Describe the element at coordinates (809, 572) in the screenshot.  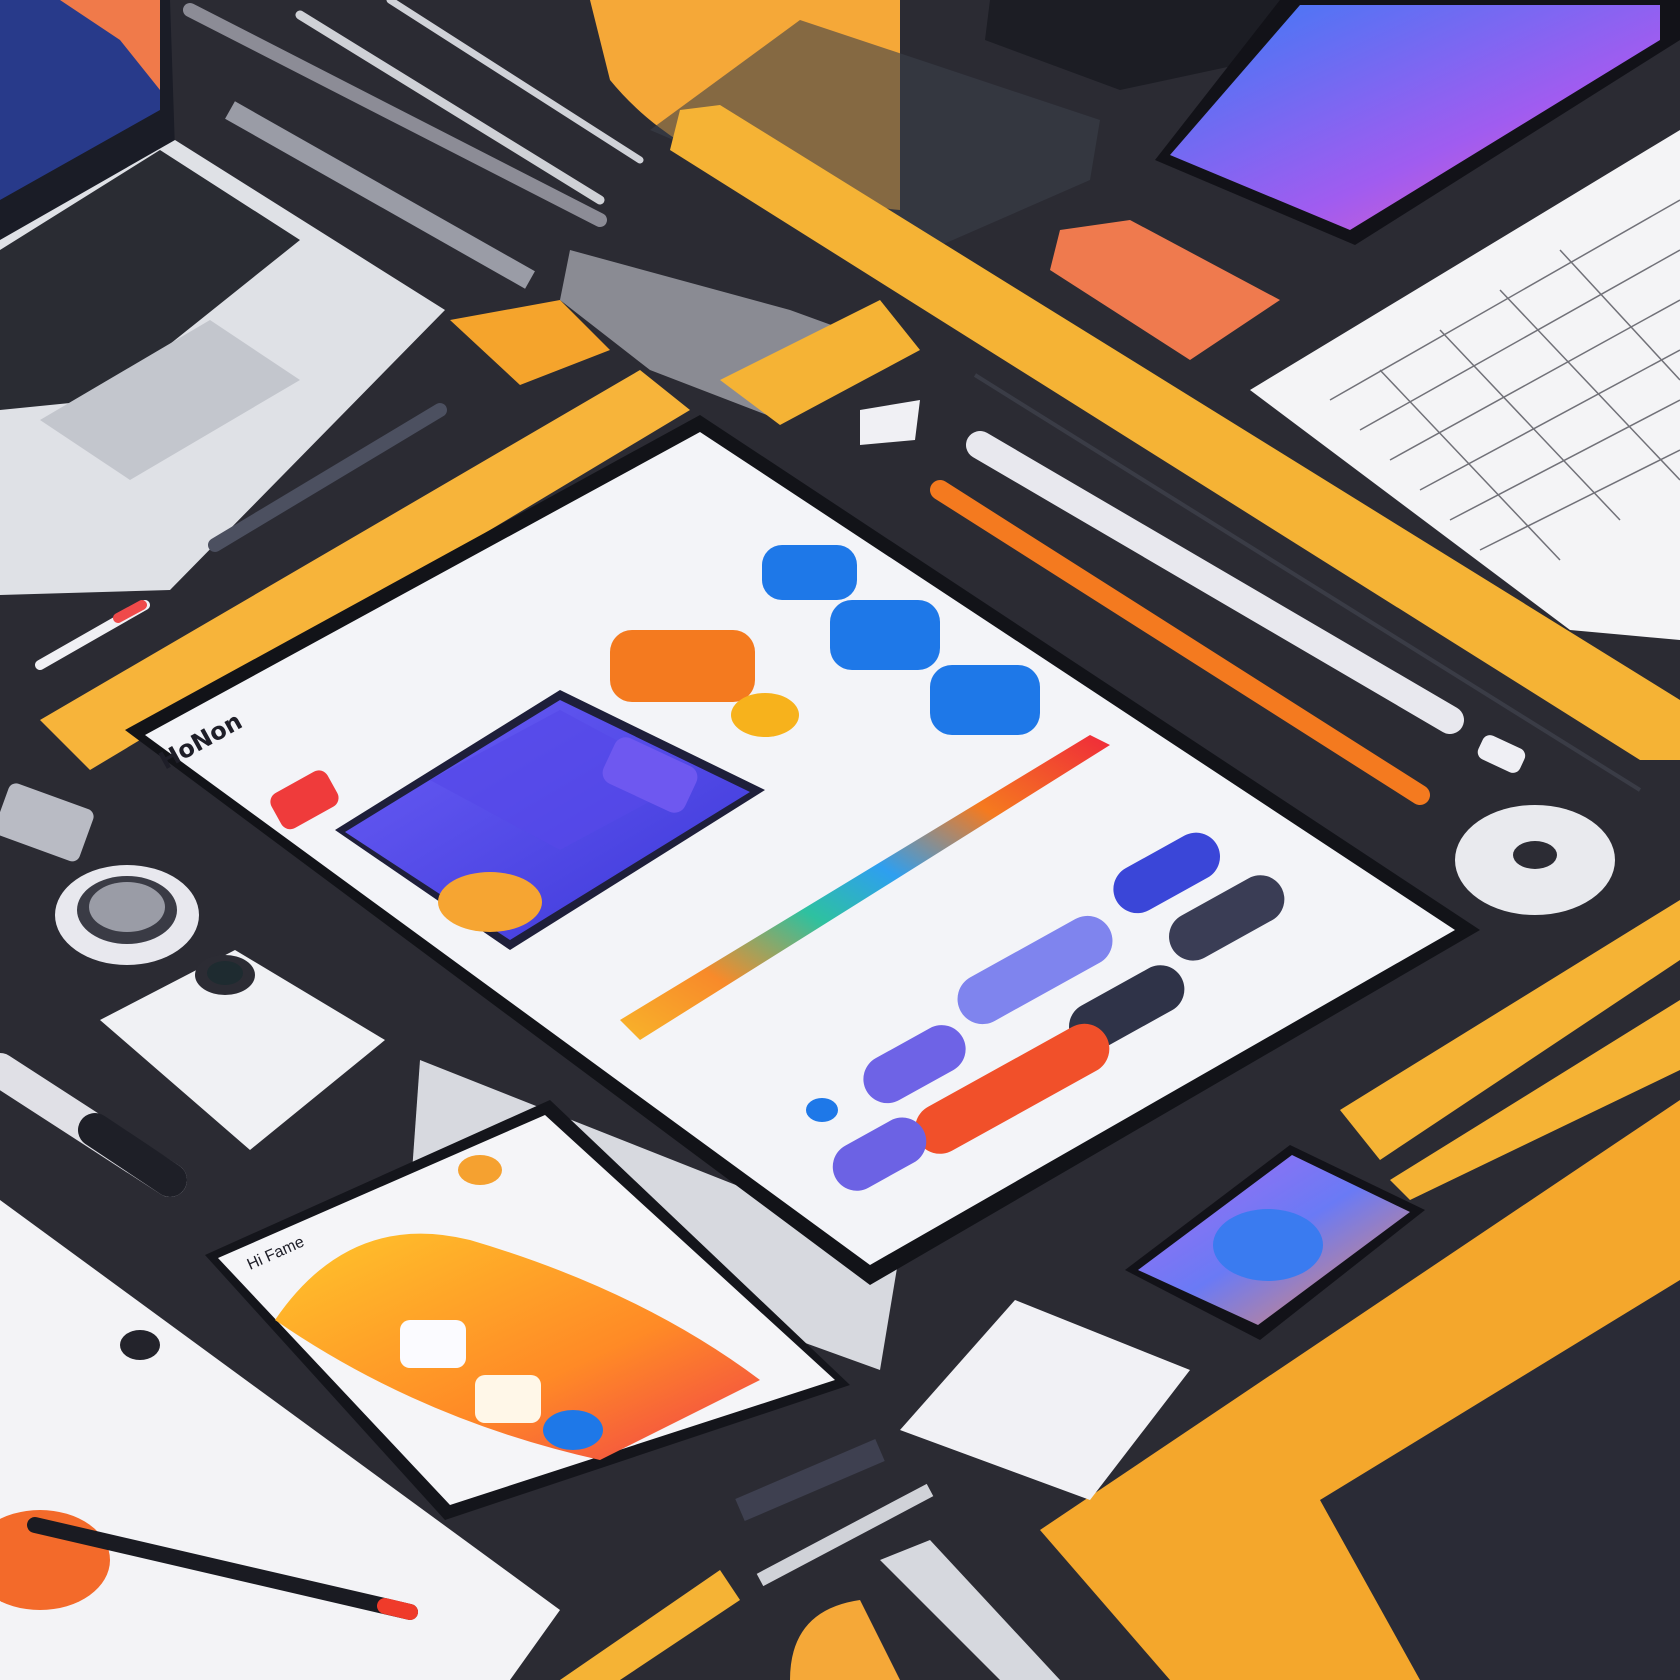
I see `blue-pill-top` at that location.